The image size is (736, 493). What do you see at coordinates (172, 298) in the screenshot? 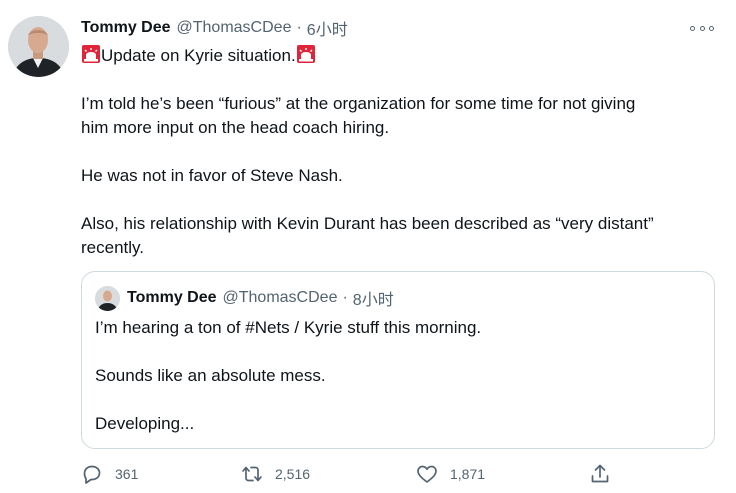
I see `quoted-author-name: Tommy Dee` at bounding box center [172, 298].